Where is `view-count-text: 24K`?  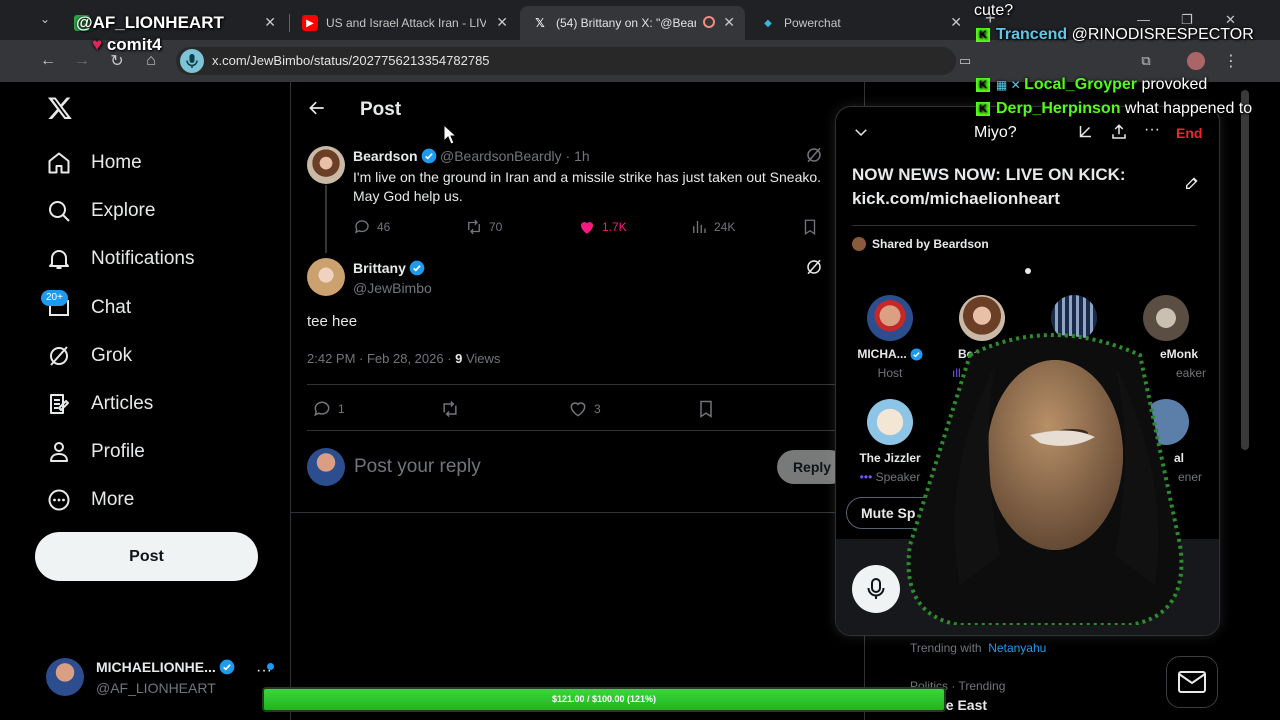 view-count-text: 24K is located at coordinates (725, 227).